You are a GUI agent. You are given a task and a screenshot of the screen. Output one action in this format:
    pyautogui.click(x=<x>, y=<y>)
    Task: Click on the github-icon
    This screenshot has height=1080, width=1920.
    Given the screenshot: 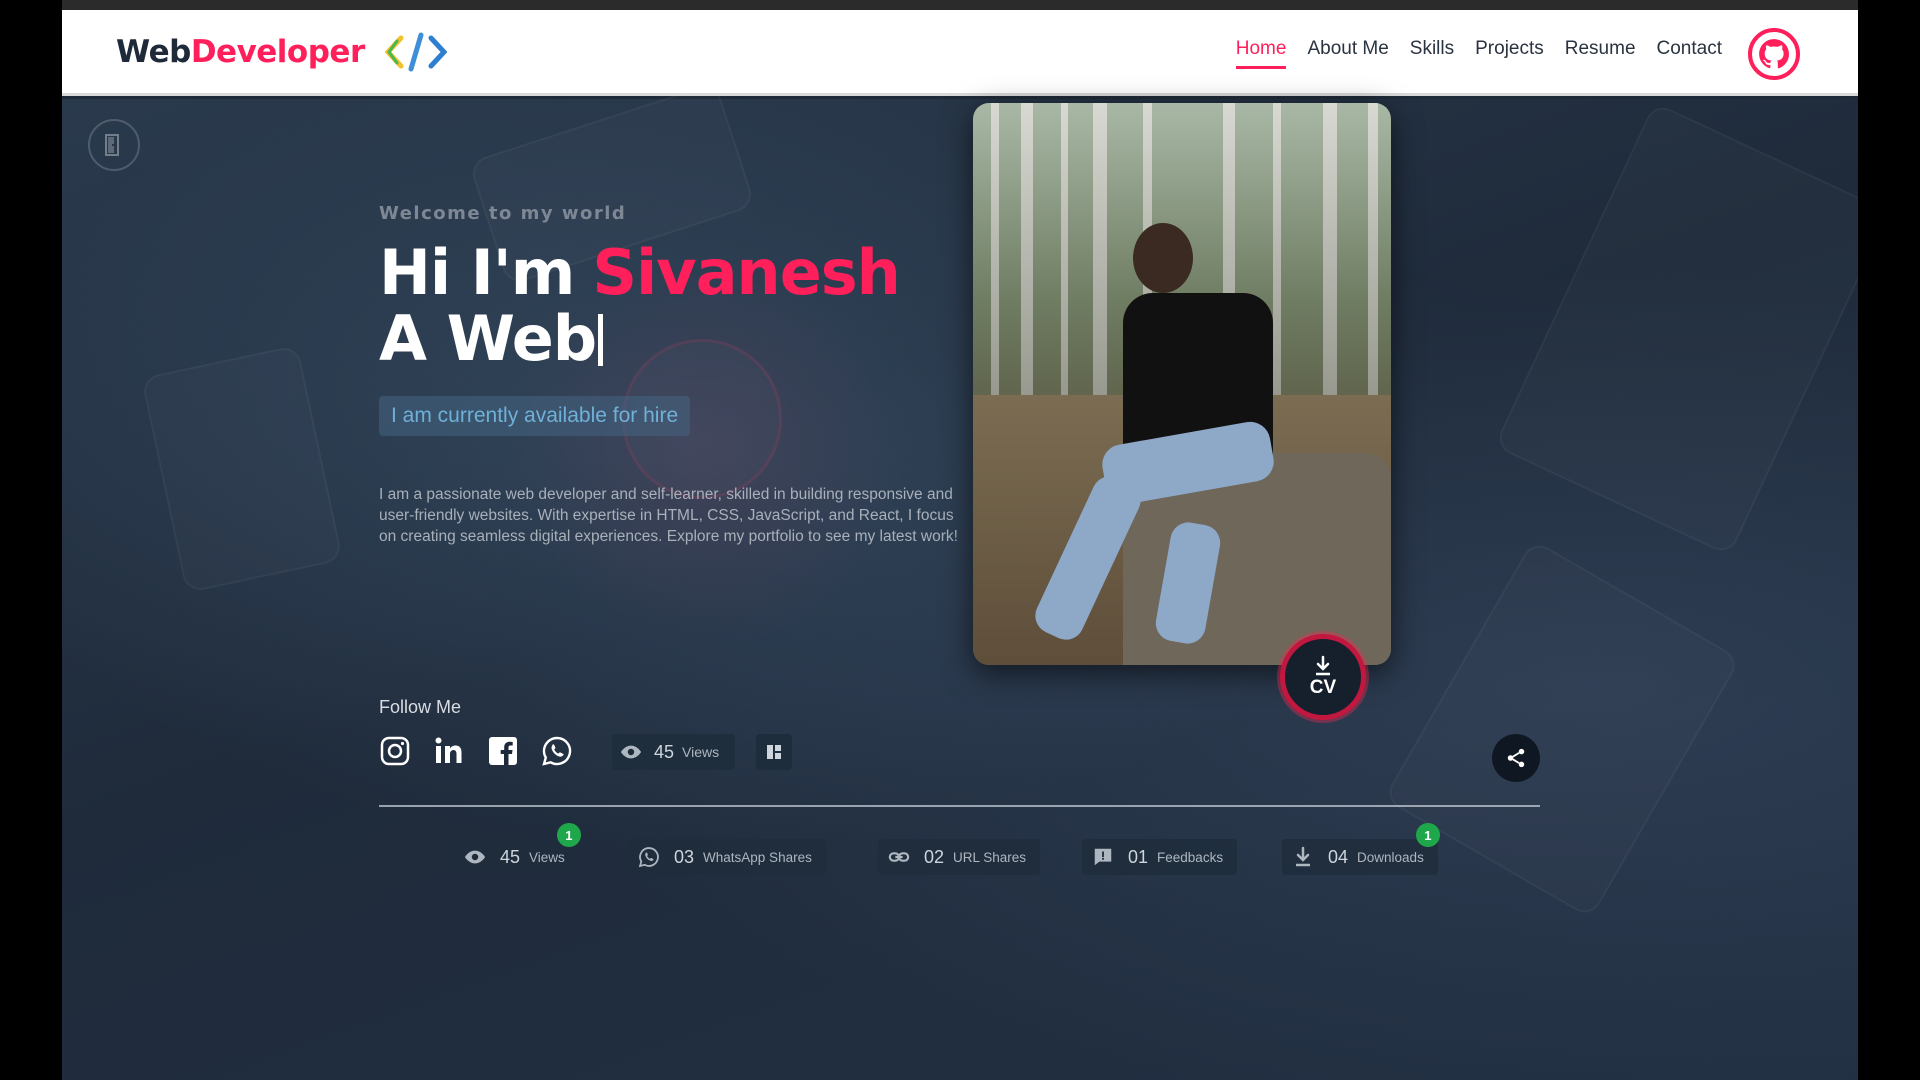 What is the action you would take?
    pyautogui.click(x=1774, y=54)
    